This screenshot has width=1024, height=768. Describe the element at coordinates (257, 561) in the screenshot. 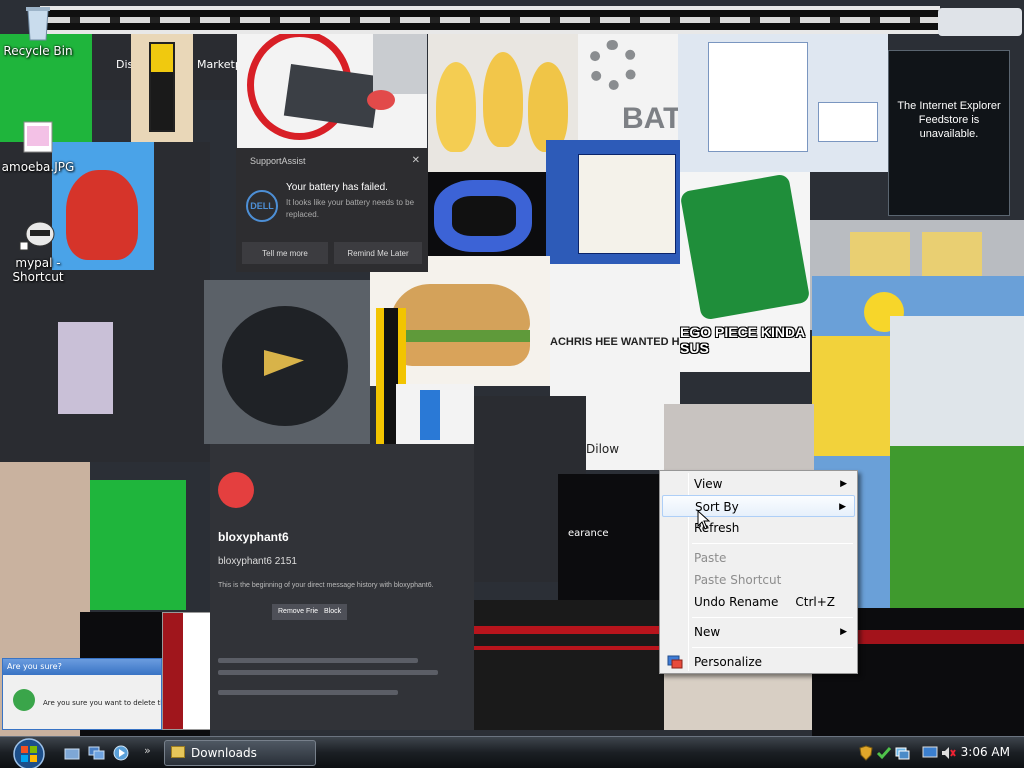

I see `discord-tag: bloxyphant6 2151` at that location.